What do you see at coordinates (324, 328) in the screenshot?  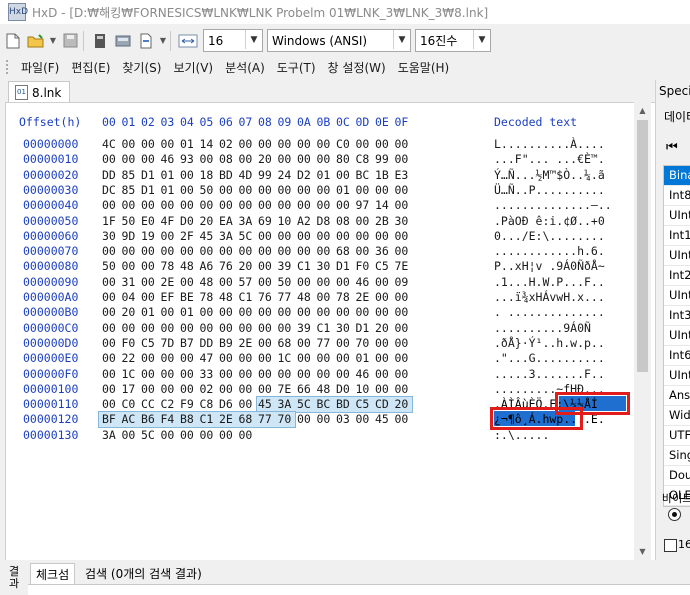 I see `hex-byte: C1` at bounding box center [324, 328].